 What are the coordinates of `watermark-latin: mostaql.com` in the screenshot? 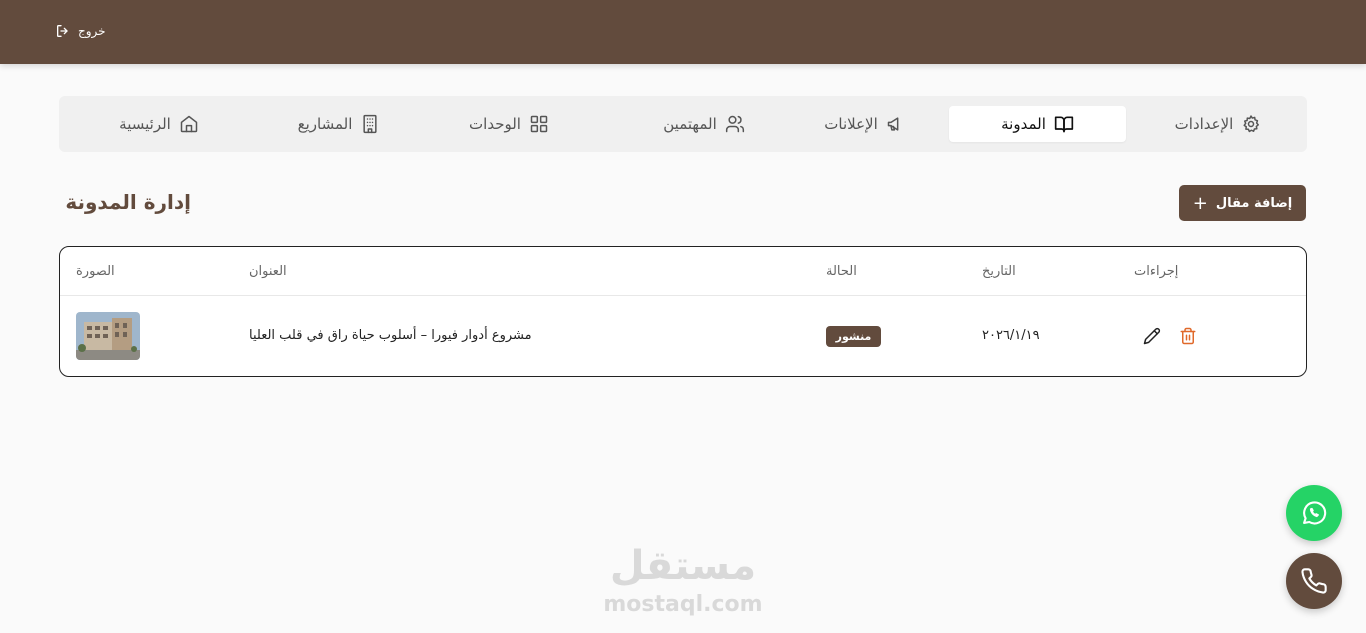 It's located at (683, 604).